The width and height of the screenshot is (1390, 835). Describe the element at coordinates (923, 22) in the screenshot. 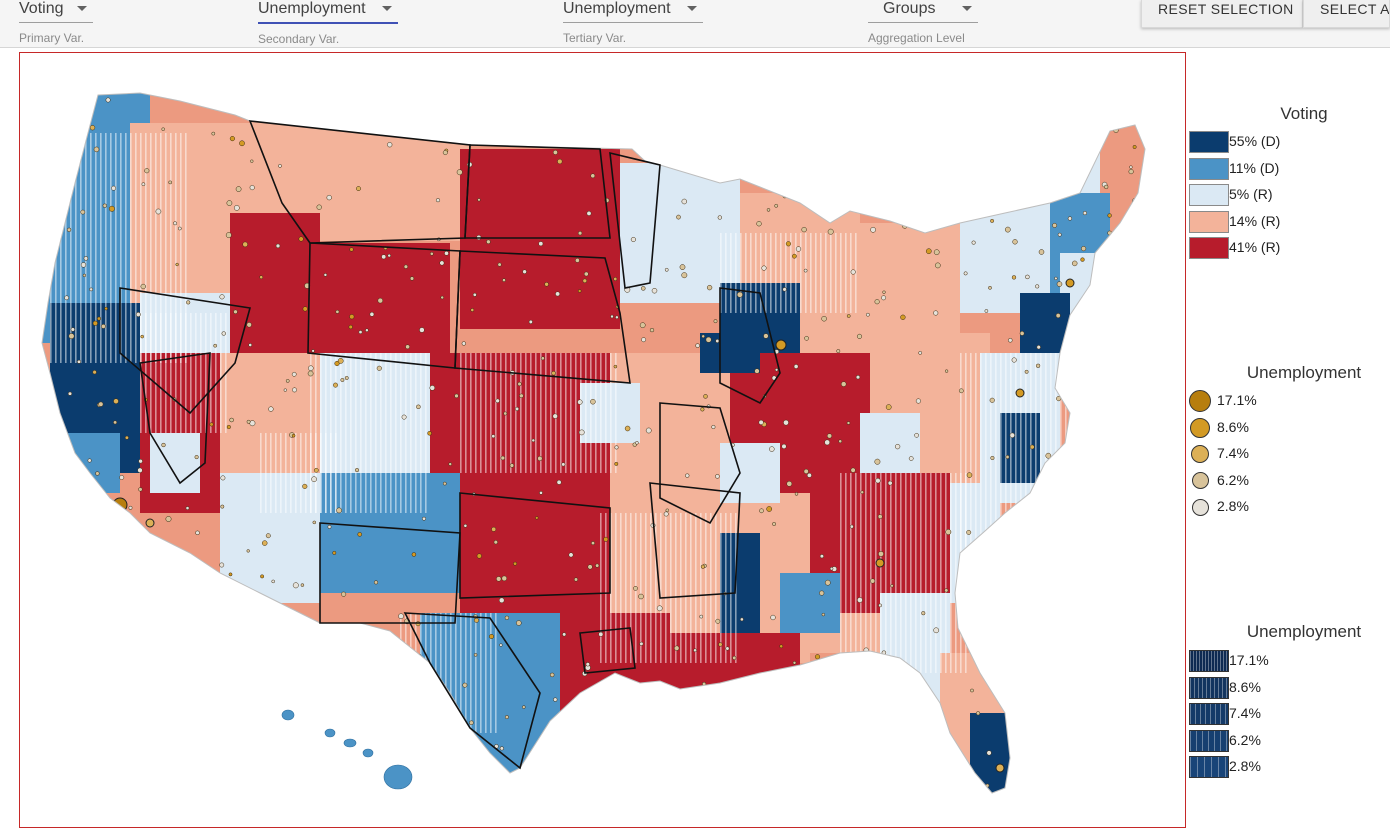

I see `aggregation-level-select: Groups Aggregation Level` at that location.